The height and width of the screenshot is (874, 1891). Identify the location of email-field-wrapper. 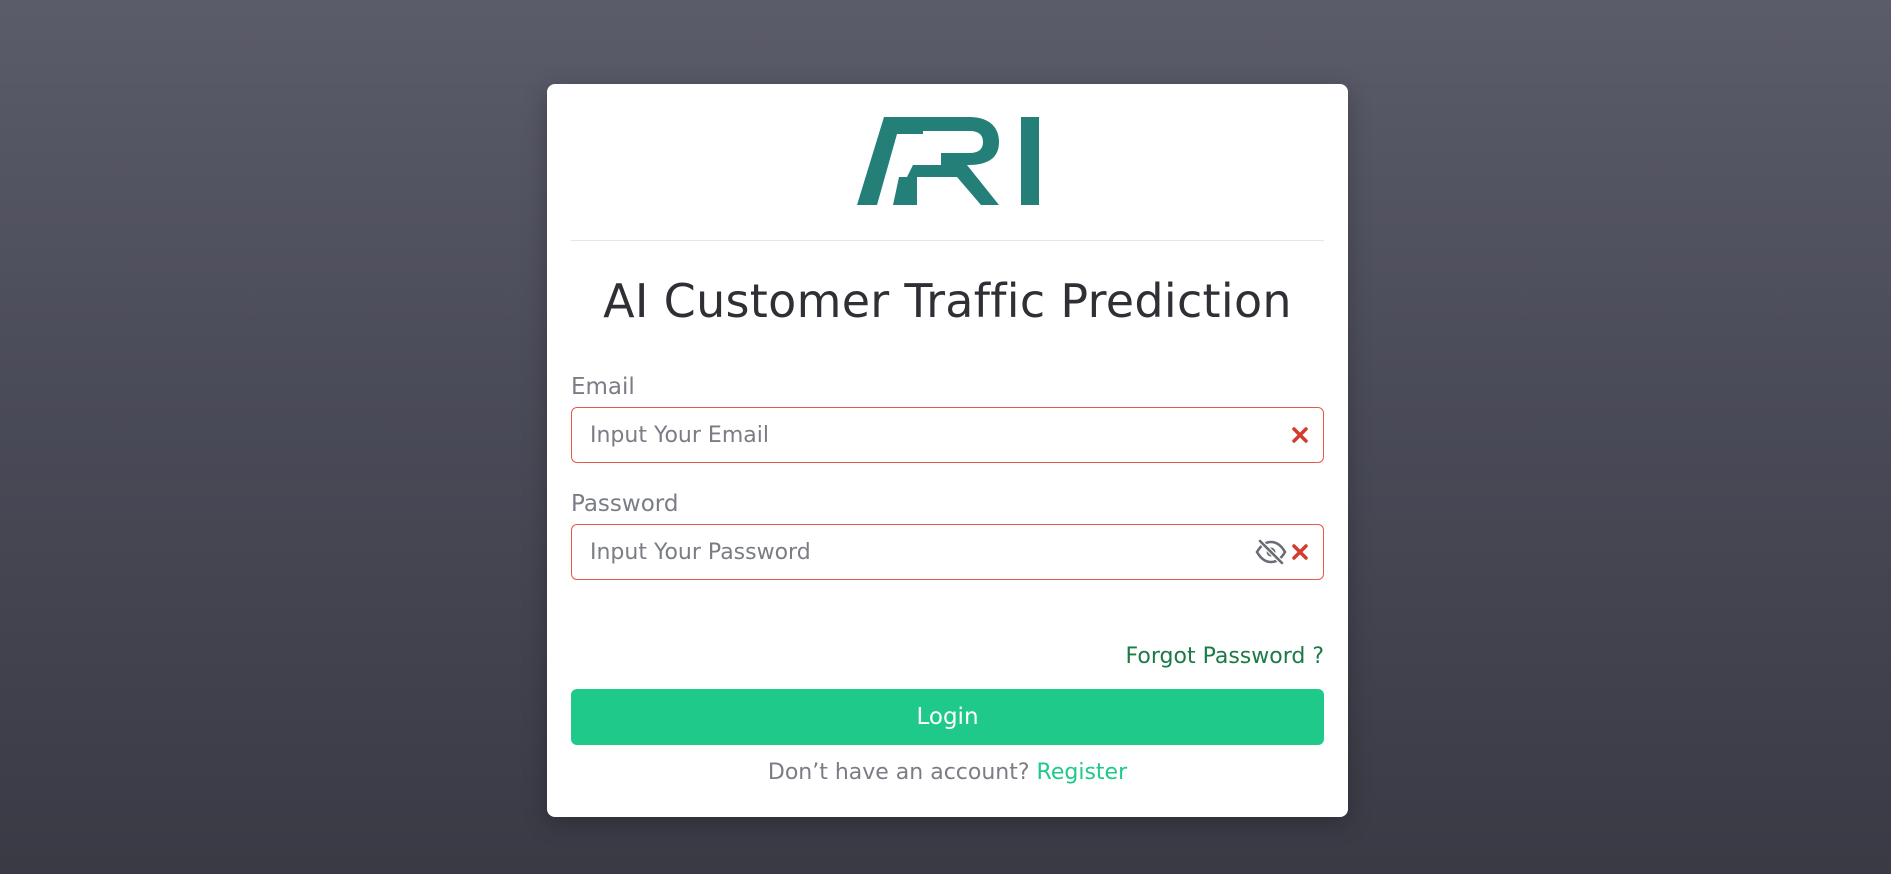
(947, 435).